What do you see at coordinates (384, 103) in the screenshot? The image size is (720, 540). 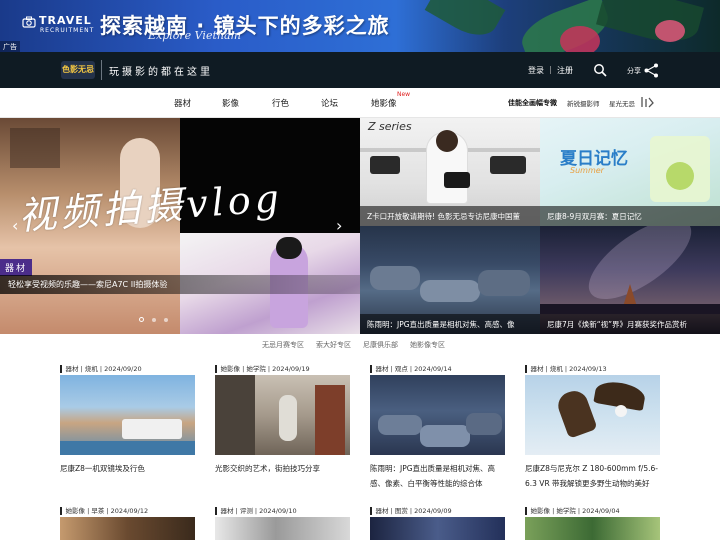 I see `nav-item-her-imaging: 她影像` at bounding box center [384, 103].